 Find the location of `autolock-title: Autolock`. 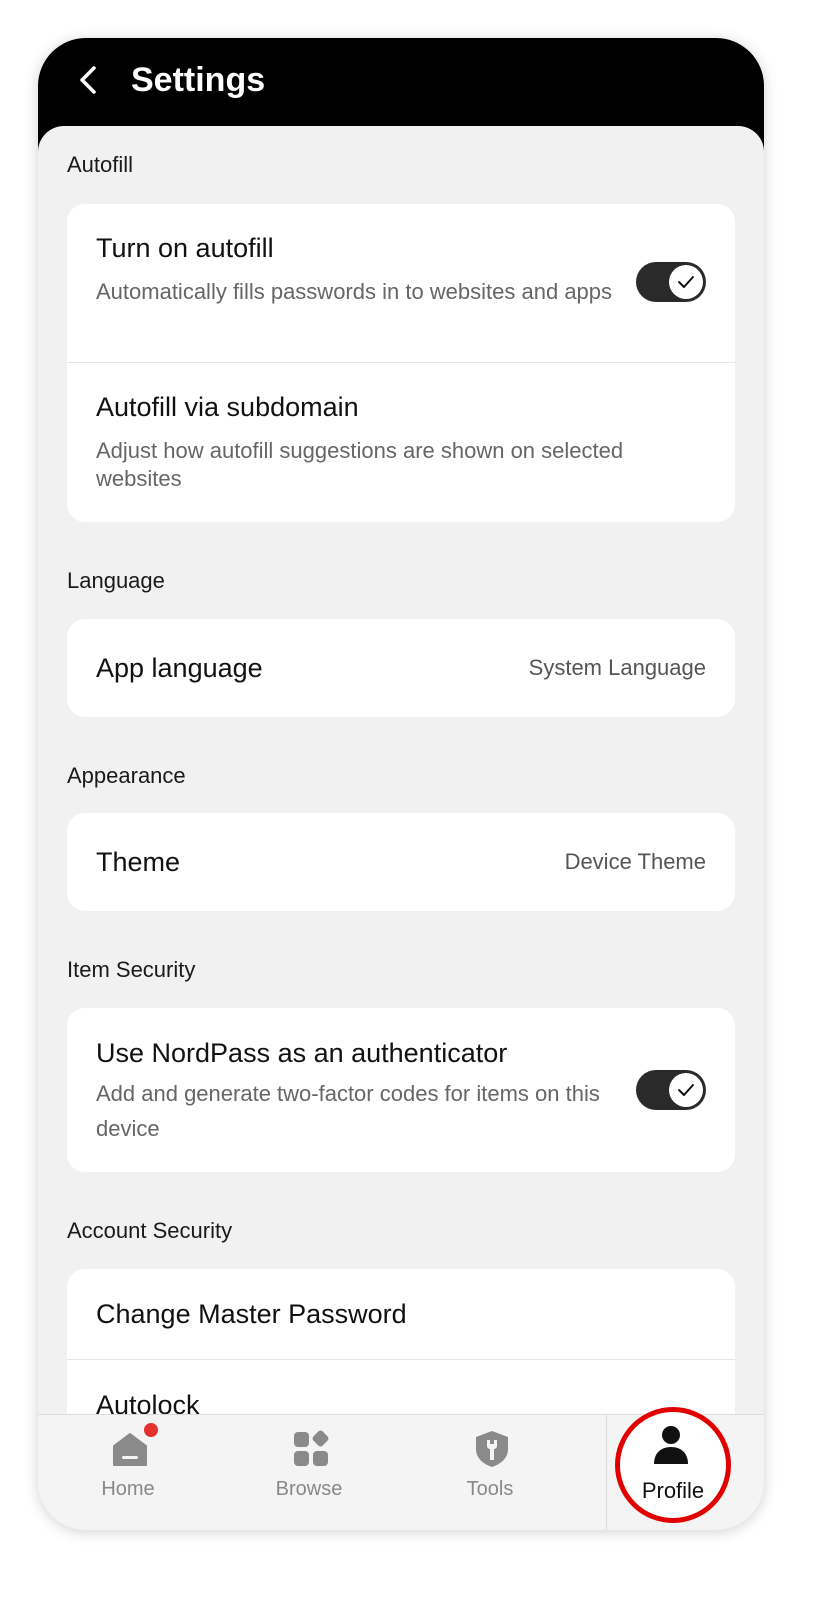

autolock-title: Autolock is located at coordinates (148, 1403).